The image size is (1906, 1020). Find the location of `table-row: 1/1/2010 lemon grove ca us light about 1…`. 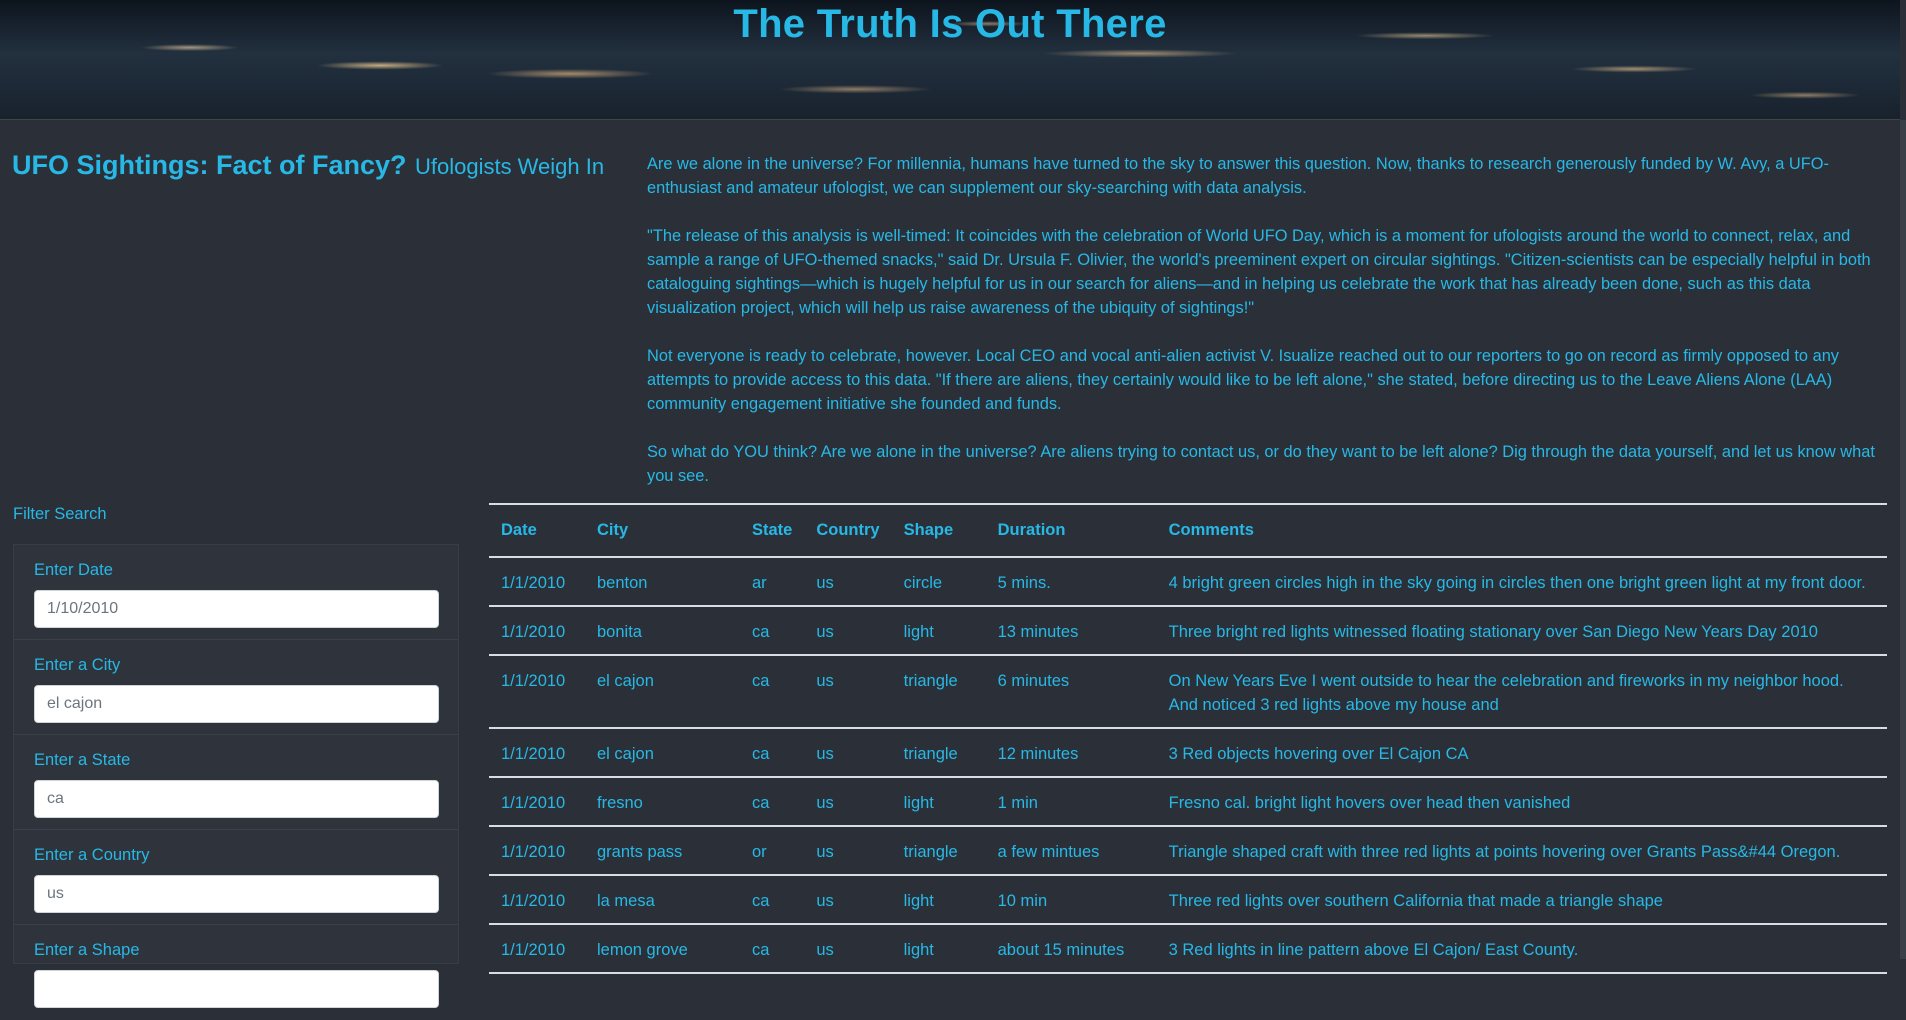

table-row: 1/1/2010 lemon grove ca us light about 1… is located at coordinates (1188, 948).